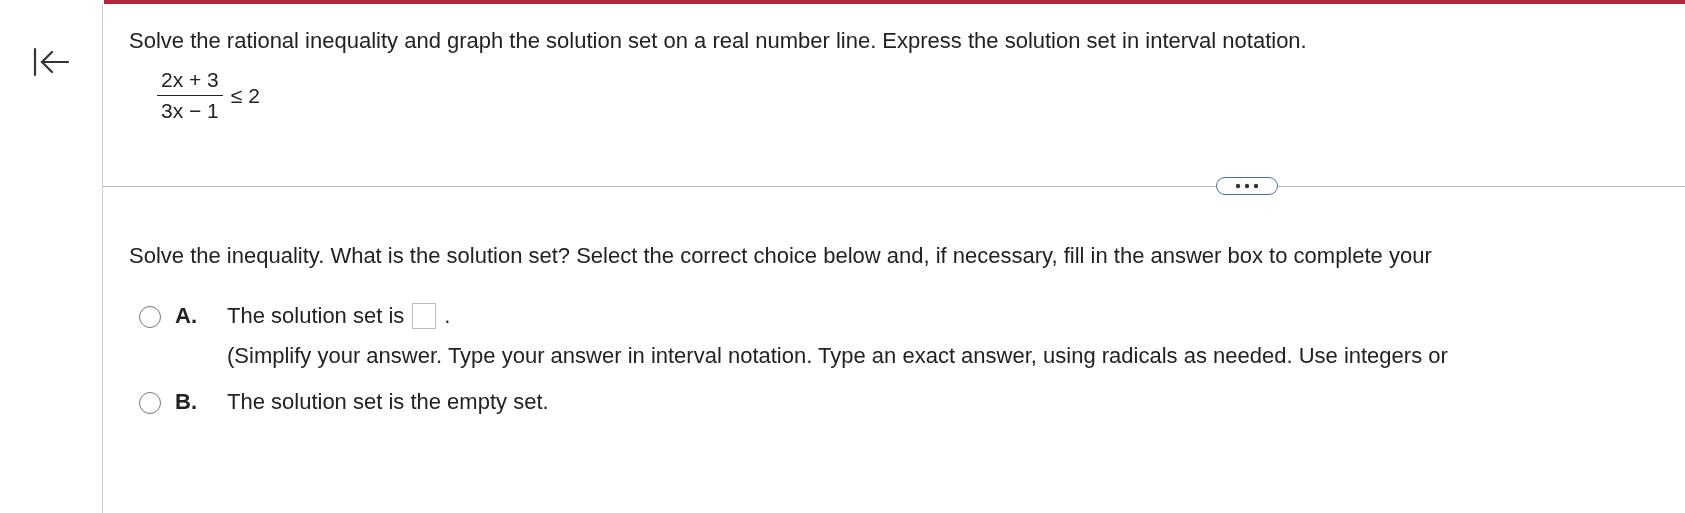 This screenshot has width=1685, height=513. Describe the element at coordinates (780, 255) in the screenshot. I see `instruction-text: Solve the inequality. What is the solution set? Select the correct choice below and, if necessary, fill in the answer box to complete your` at that location.